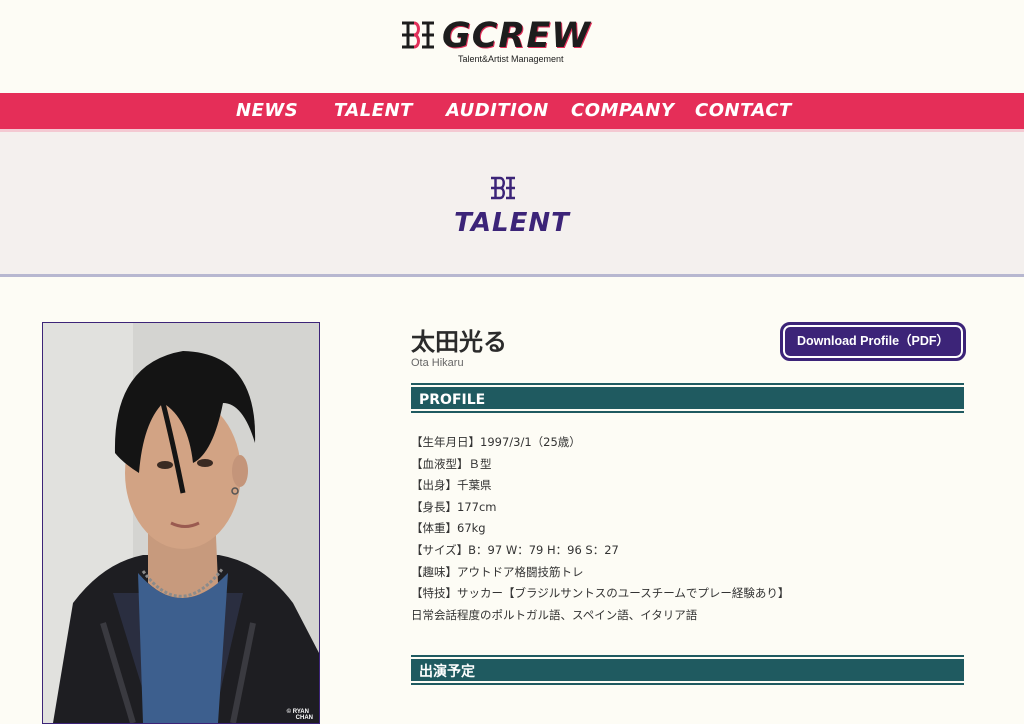 The height and width of the screenshot is (724, 1024). Describe the element at coordinates (516, 36) in the screenshot. I see `logo-wordmark: GCREW` at that location.